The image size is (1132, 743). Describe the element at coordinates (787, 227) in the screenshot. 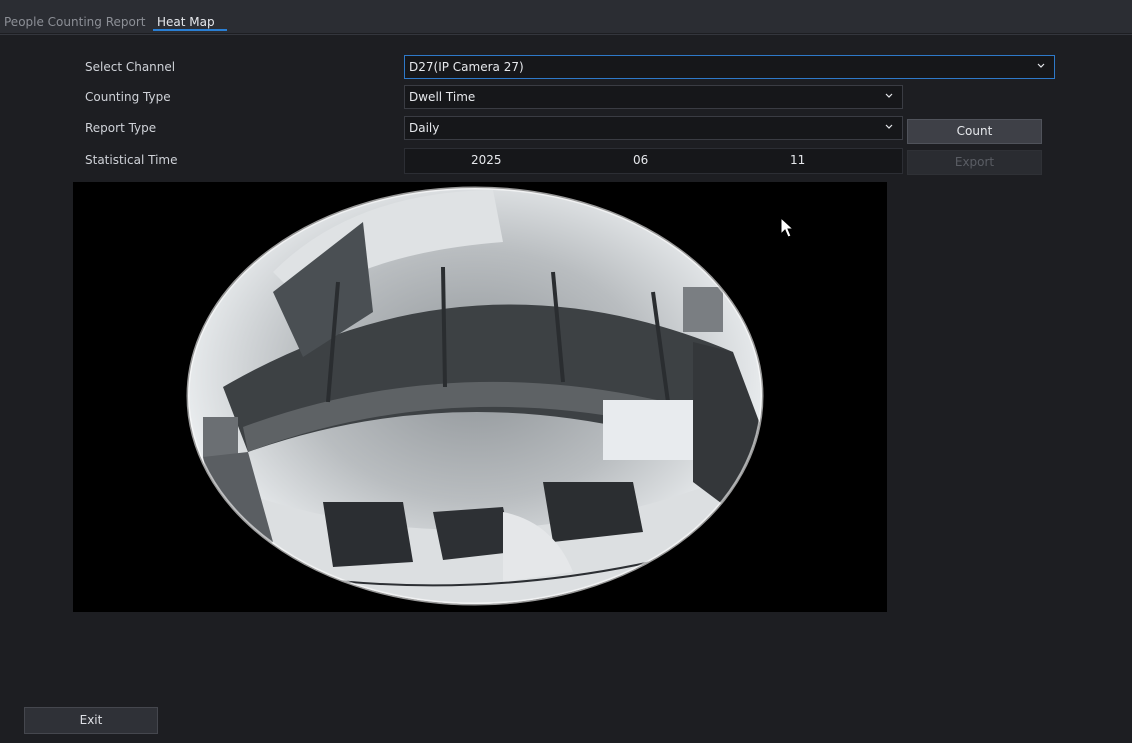

I see `mouse-cursor-icon` at that location.